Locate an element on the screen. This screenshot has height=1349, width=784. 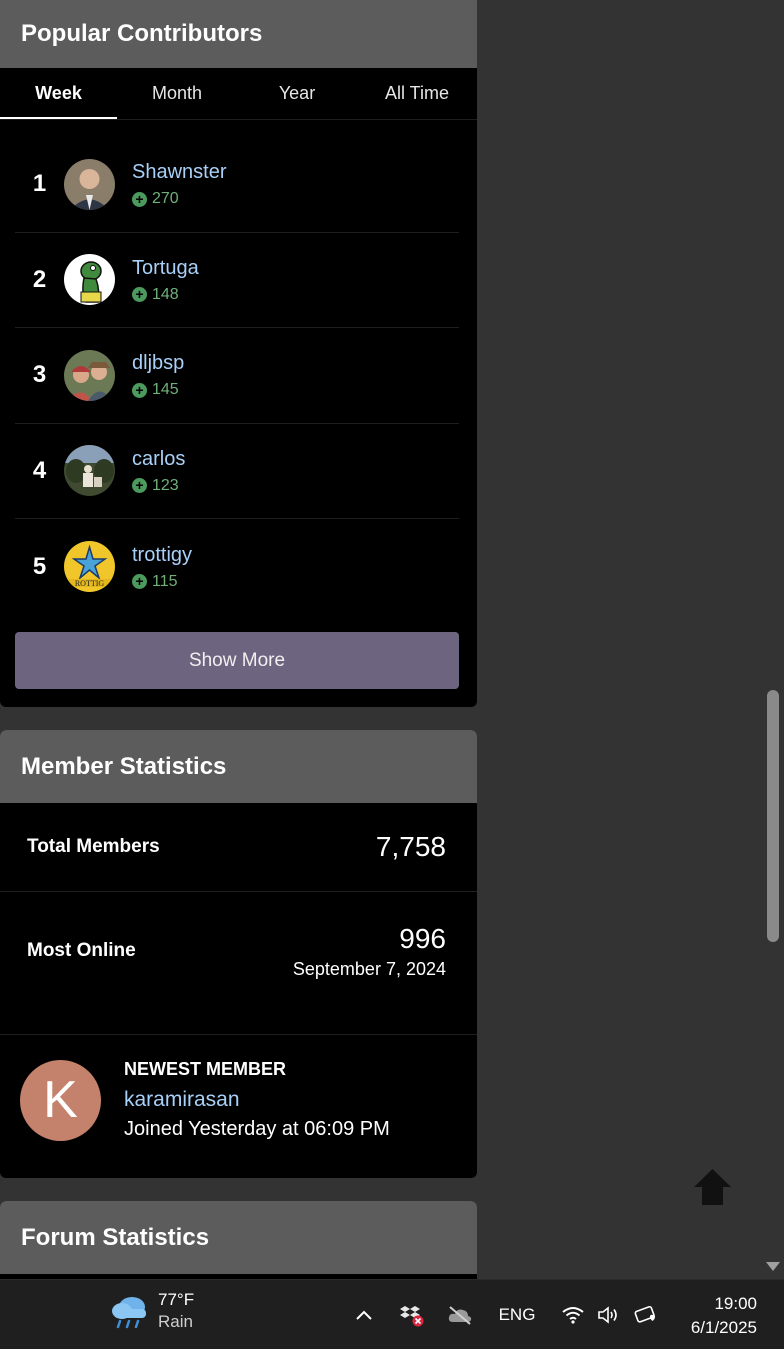
most-online-value: 996 is located at coordinates (422, 938).